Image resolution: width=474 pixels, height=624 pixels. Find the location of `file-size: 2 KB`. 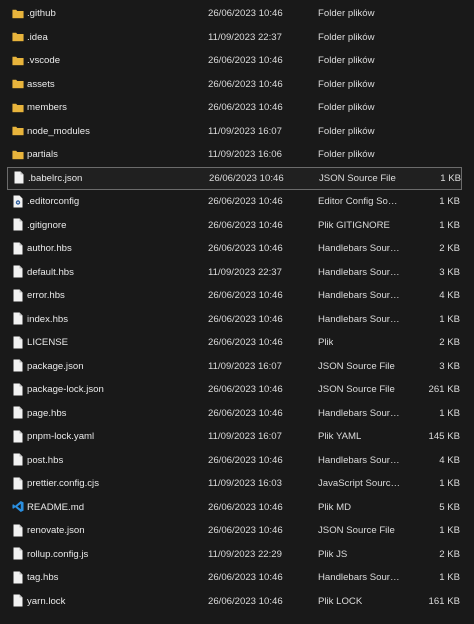

file-size: 2 KB is located at coordinates (449, 342).